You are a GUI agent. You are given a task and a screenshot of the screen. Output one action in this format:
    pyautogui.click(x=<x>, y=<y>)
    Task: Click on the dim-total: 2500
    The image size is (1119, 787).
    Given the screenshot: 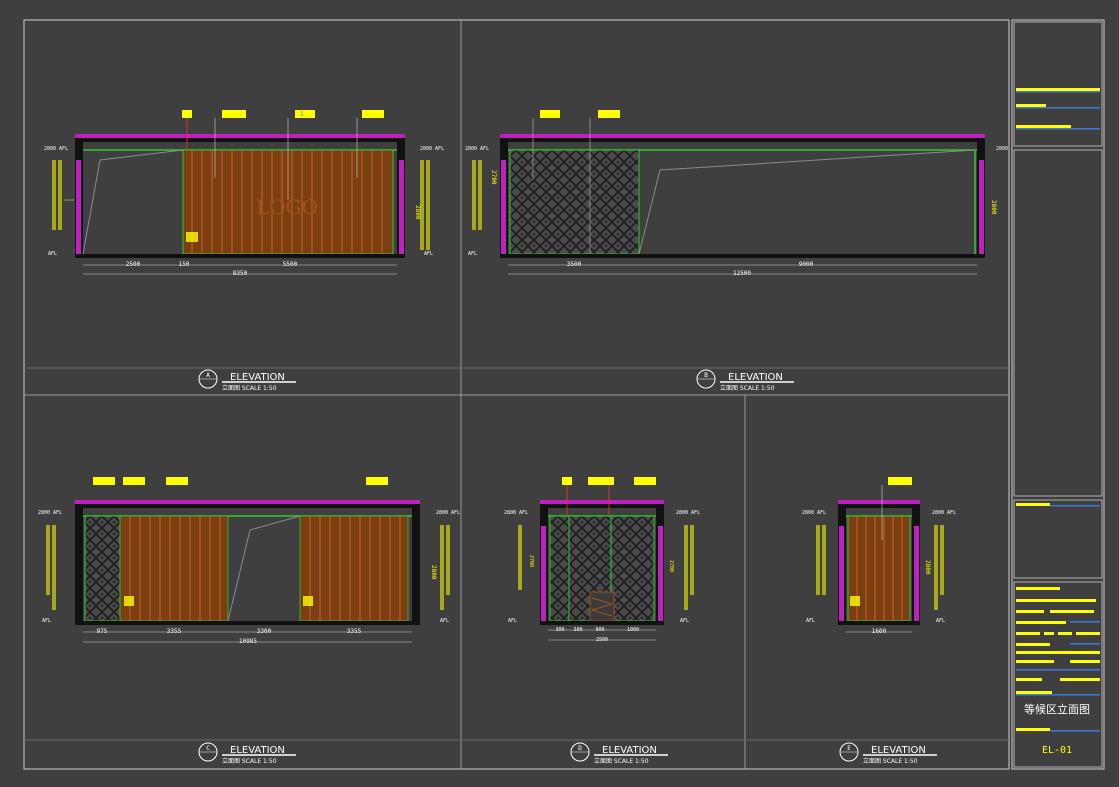 What is the action you would take?
    pyautogui.click(x=602, y=640)
    